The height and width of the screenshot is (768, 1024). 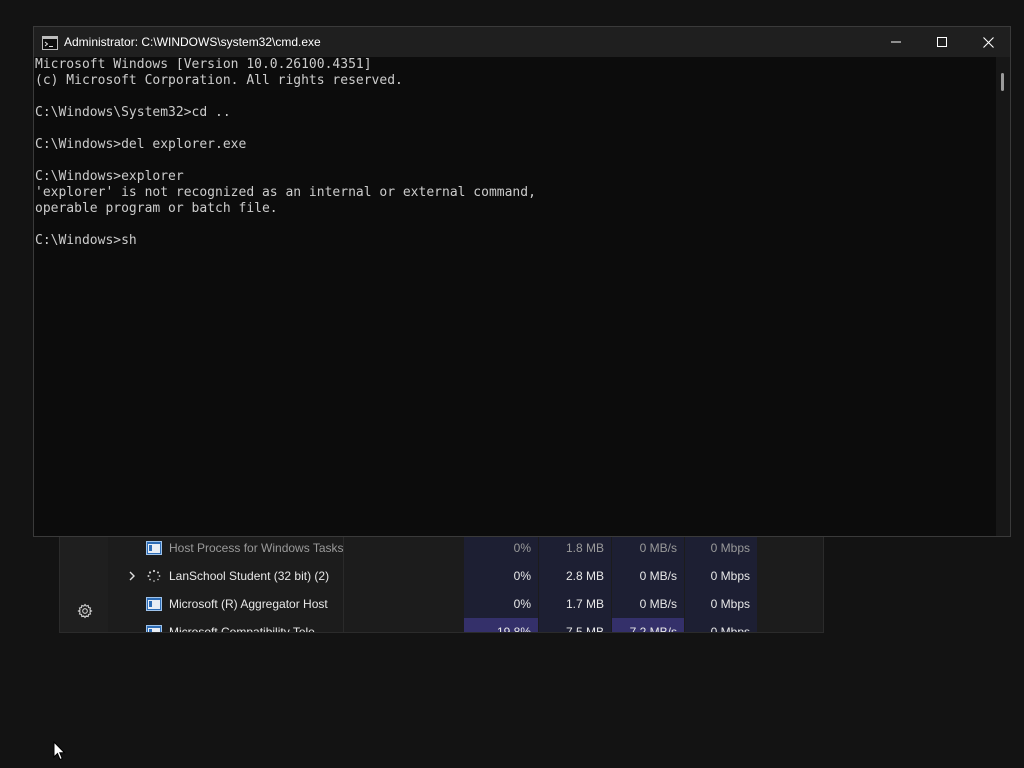 I want to click on console-line: operable program or batch file., so click(x=156, y=208).